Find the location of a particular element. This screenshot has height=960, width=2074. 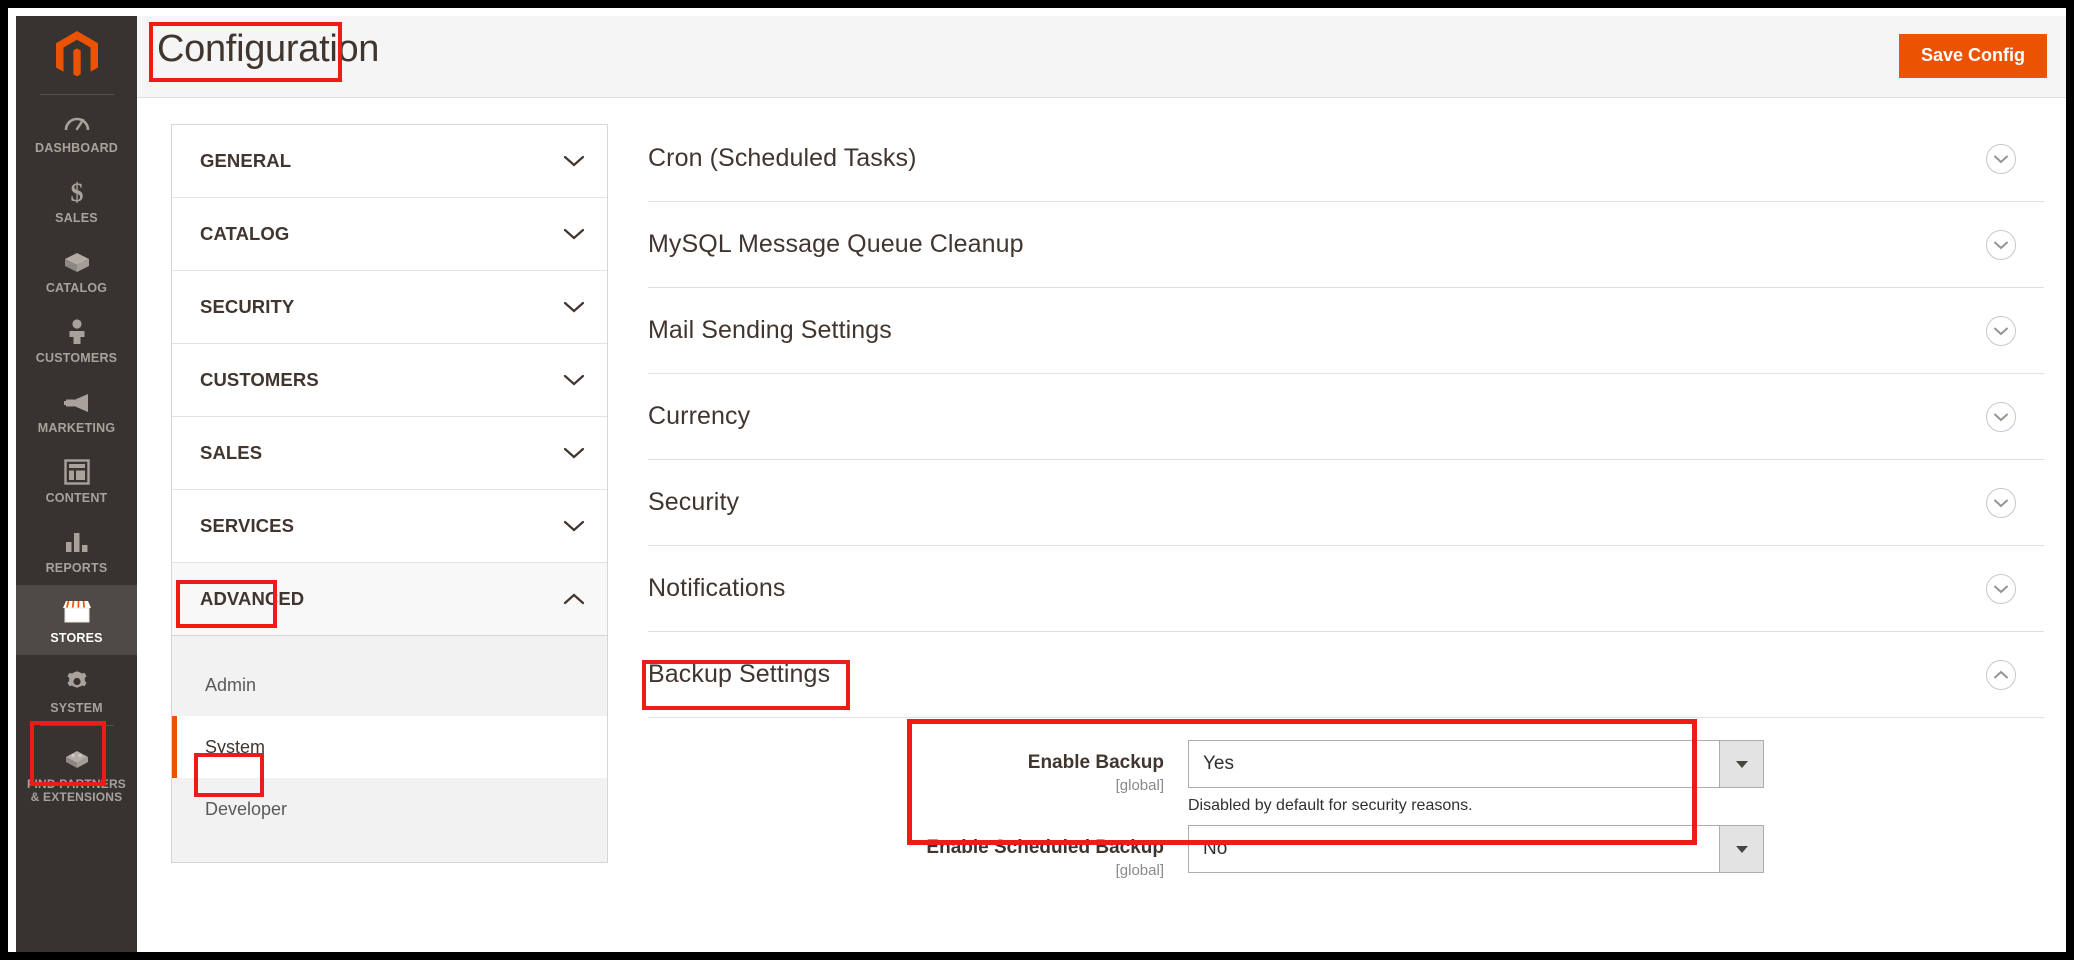

field-label-enable-backup: Enable Backup [global] is located at coordinates (918, 767).